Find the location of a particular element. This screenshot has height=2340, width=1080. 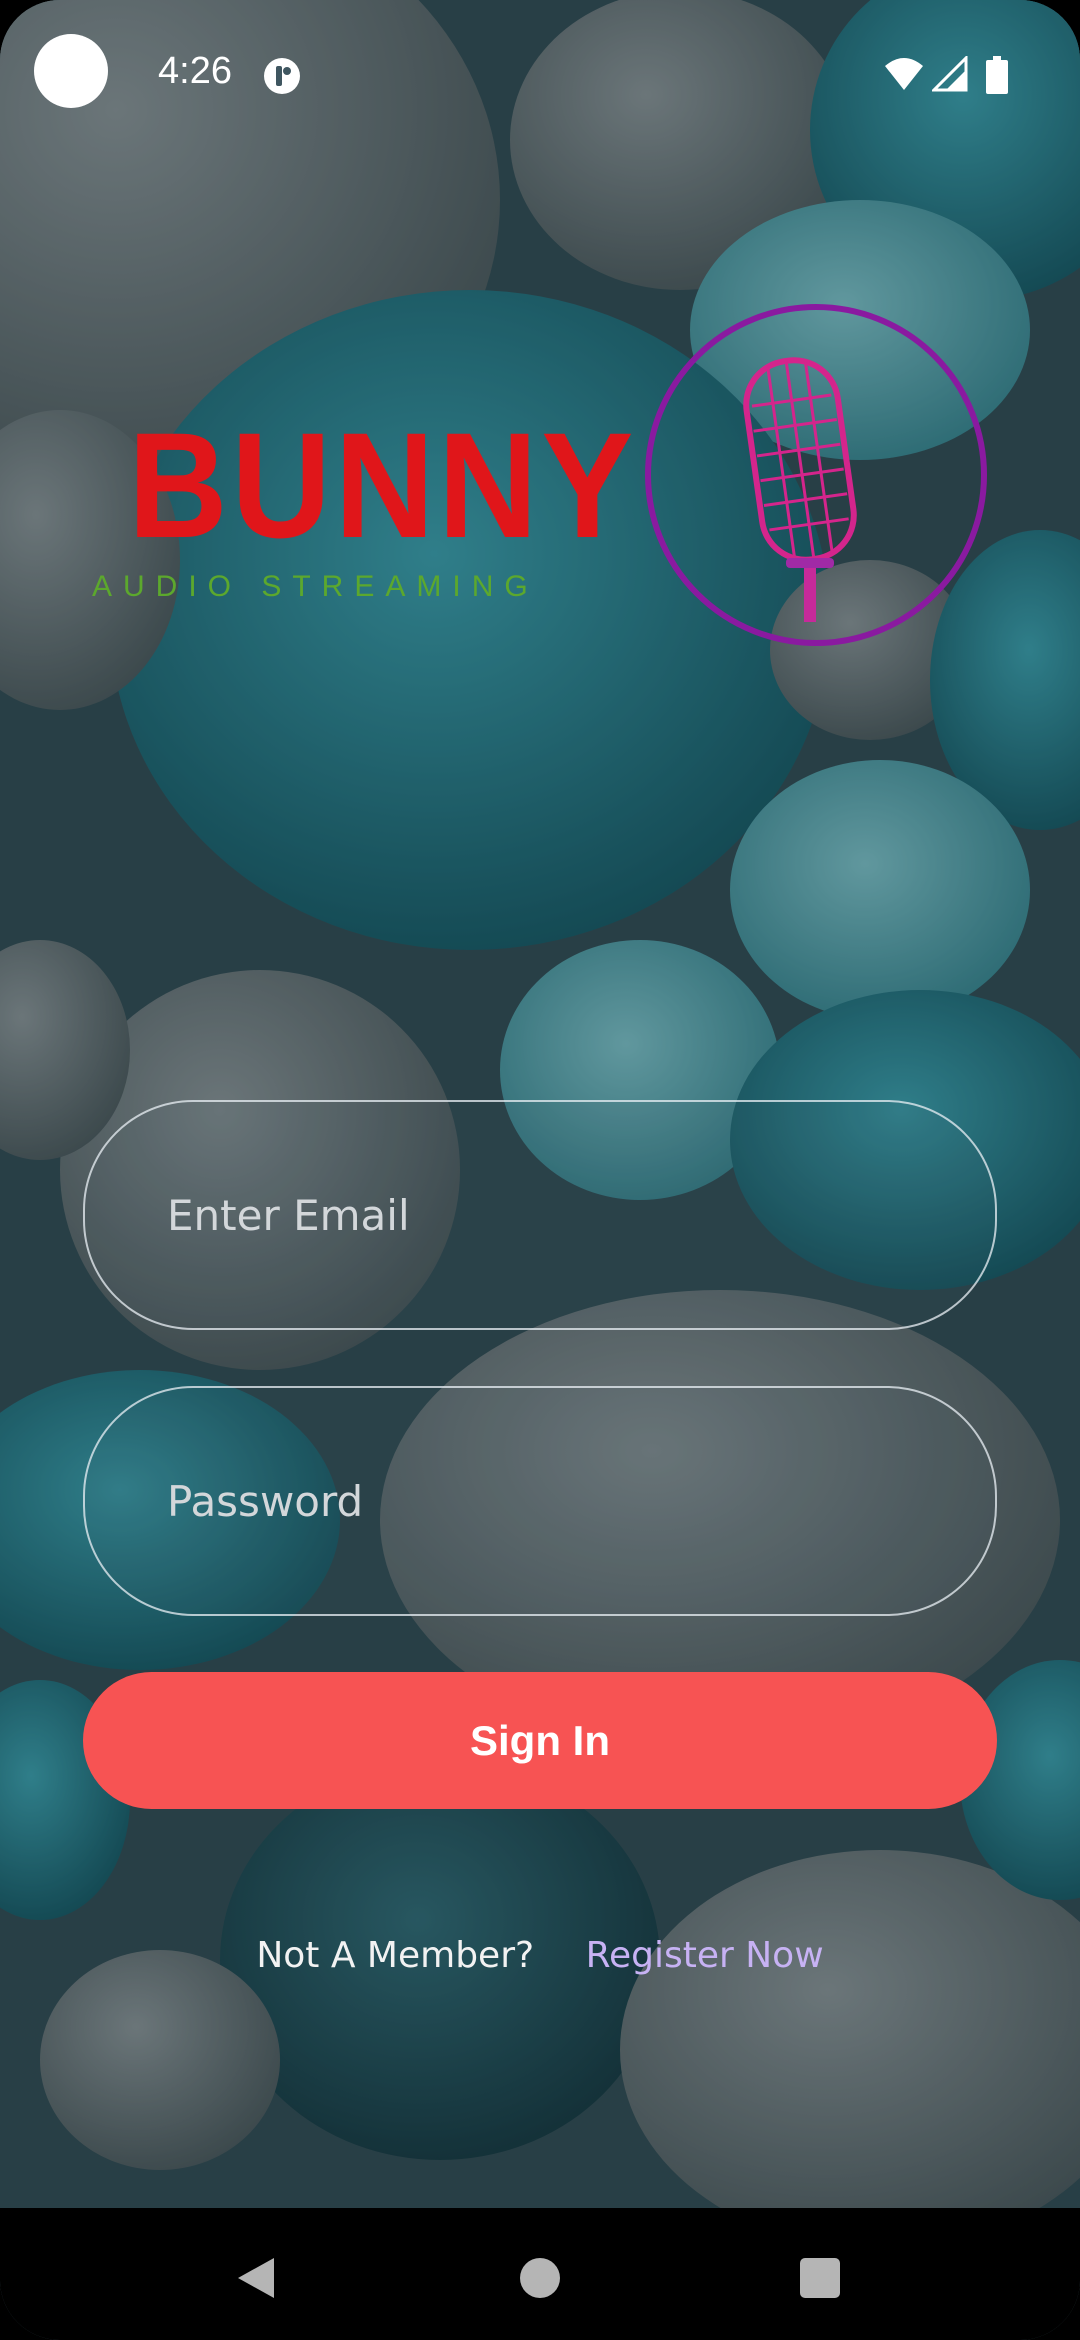

microphone-icon is located at coordinates (816, 475).